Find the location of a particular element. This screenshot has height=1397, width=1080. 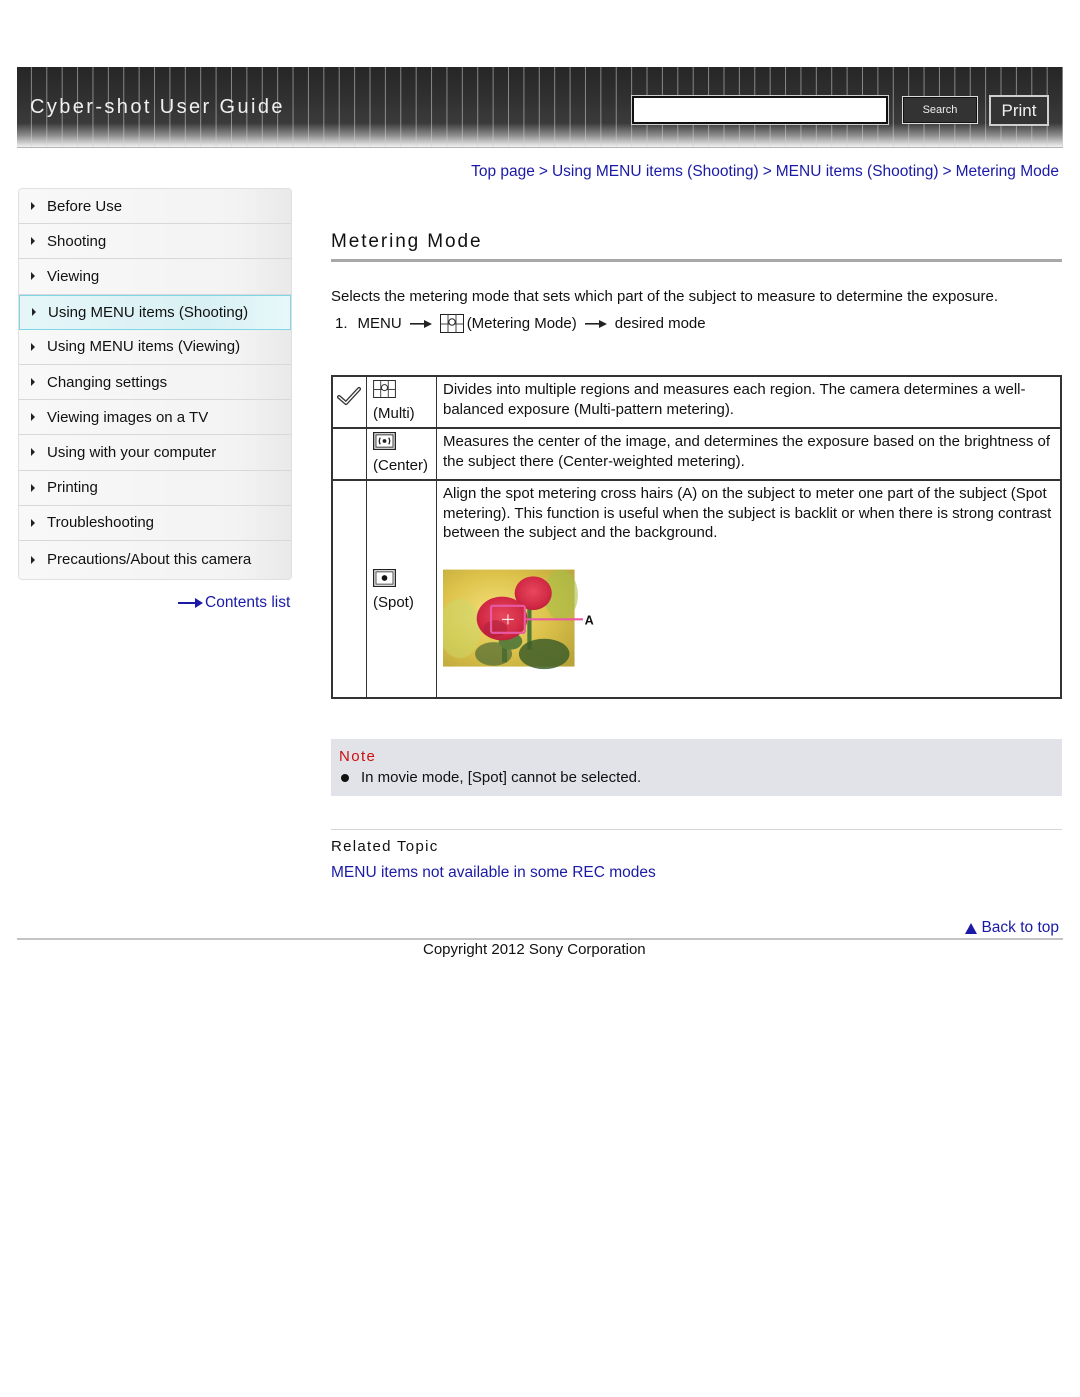

procedure-step: 1. MENU (Metering Mode) desired mode is located at coordinates (520, 323).